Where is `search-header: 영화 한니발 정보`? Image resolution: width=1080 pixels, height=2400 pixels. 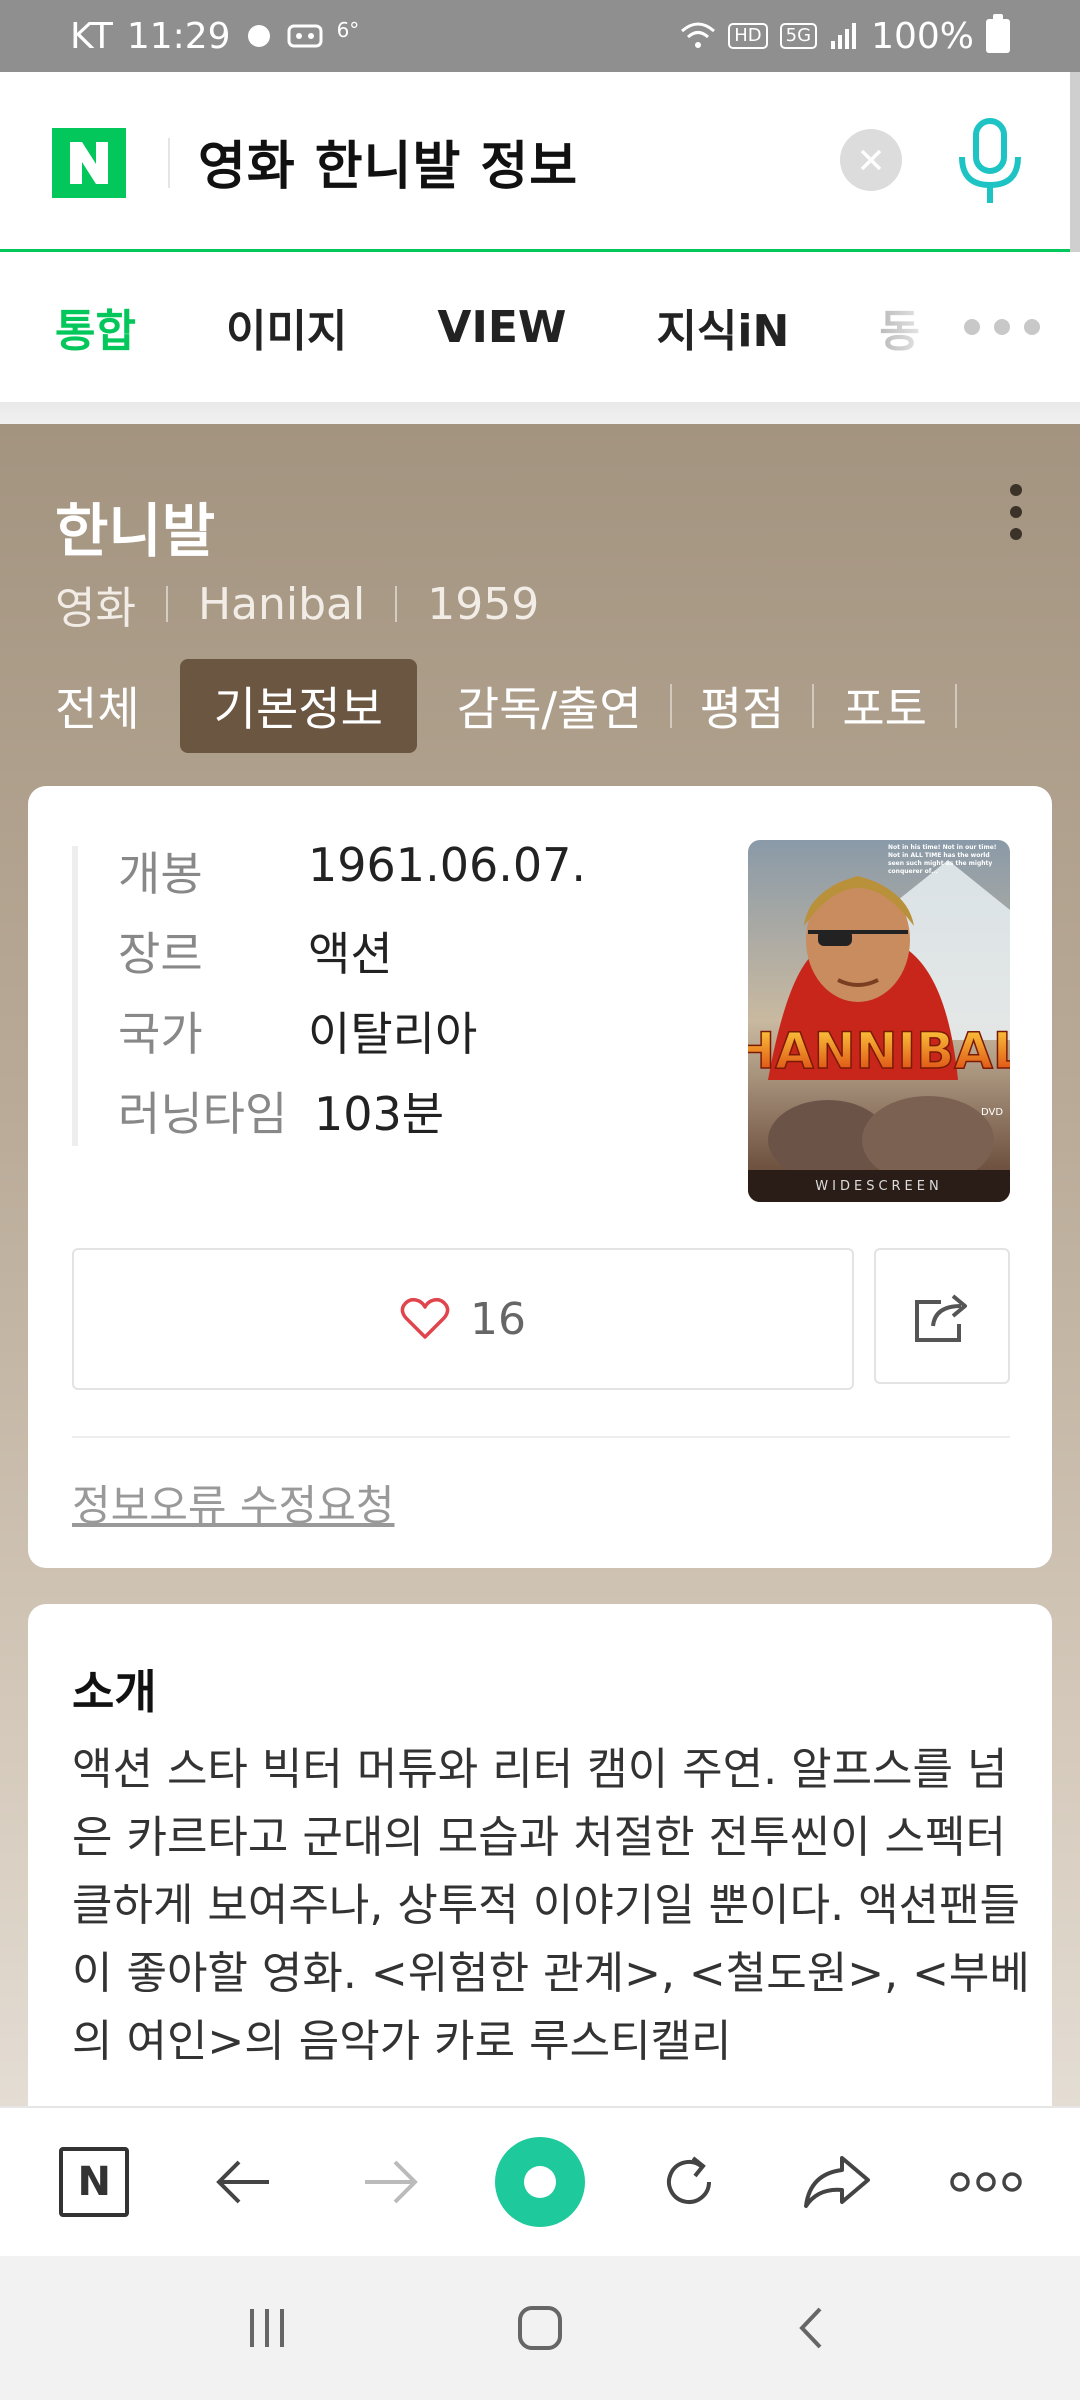
search-header: 영화 한니발 정보 is located at coordinates (540, 162).